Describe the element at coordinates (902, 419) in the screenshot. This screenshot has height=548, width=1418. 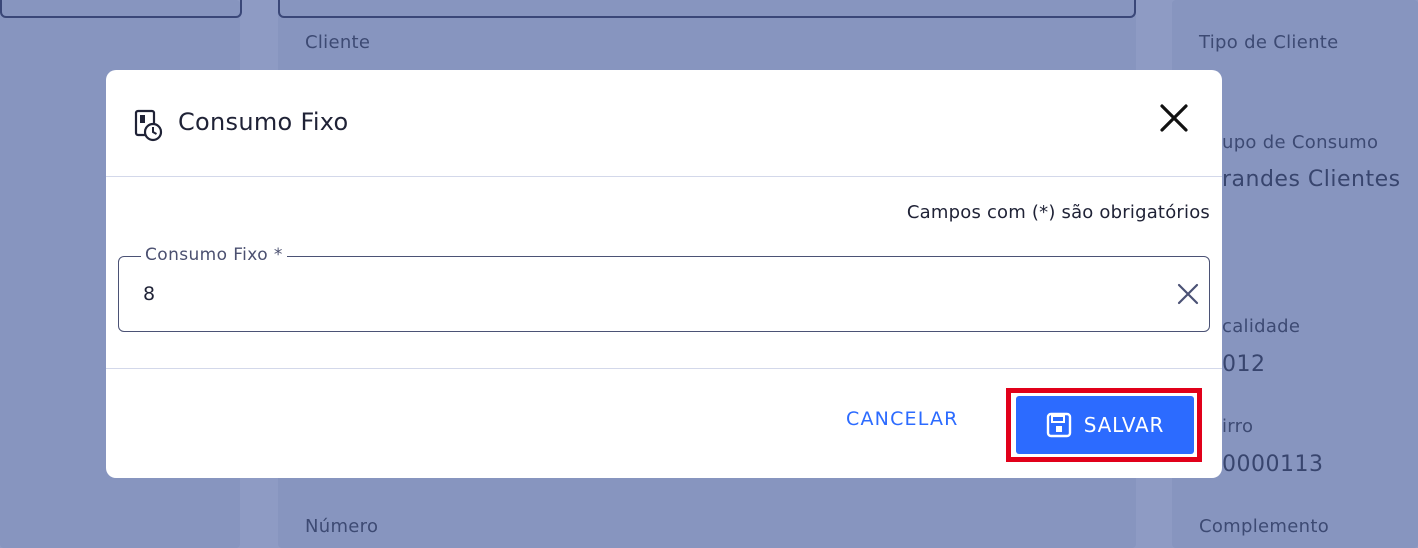
I see `cancel-button: CANCELAR` at that location.